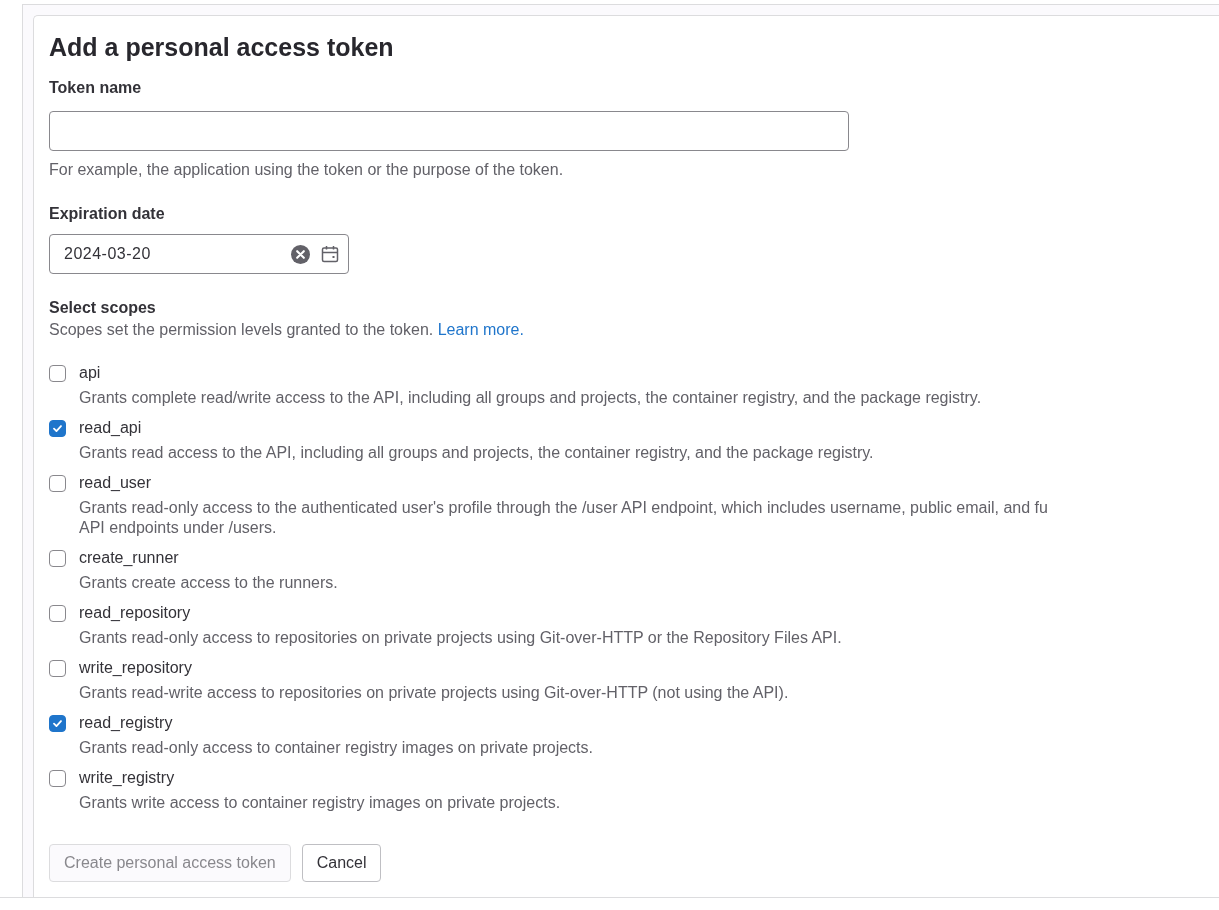  Describe the element at coordinates (530, 398) in the screenshot. I see `scope-description: Grants complete read/write access to the API, including all groups and projects, the container registry, and the package registry.` at that location.